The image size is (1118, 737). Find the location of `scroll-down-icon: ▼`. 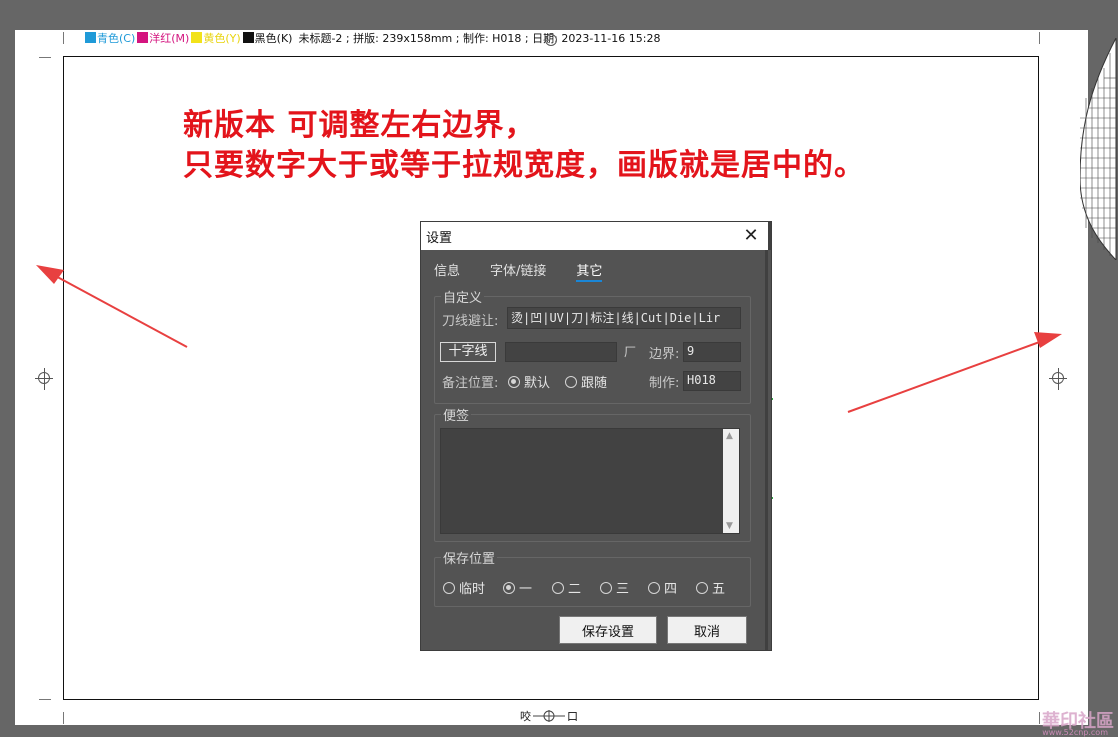

scroll-down-icon: ▼ is located at coordinates (729, 526).